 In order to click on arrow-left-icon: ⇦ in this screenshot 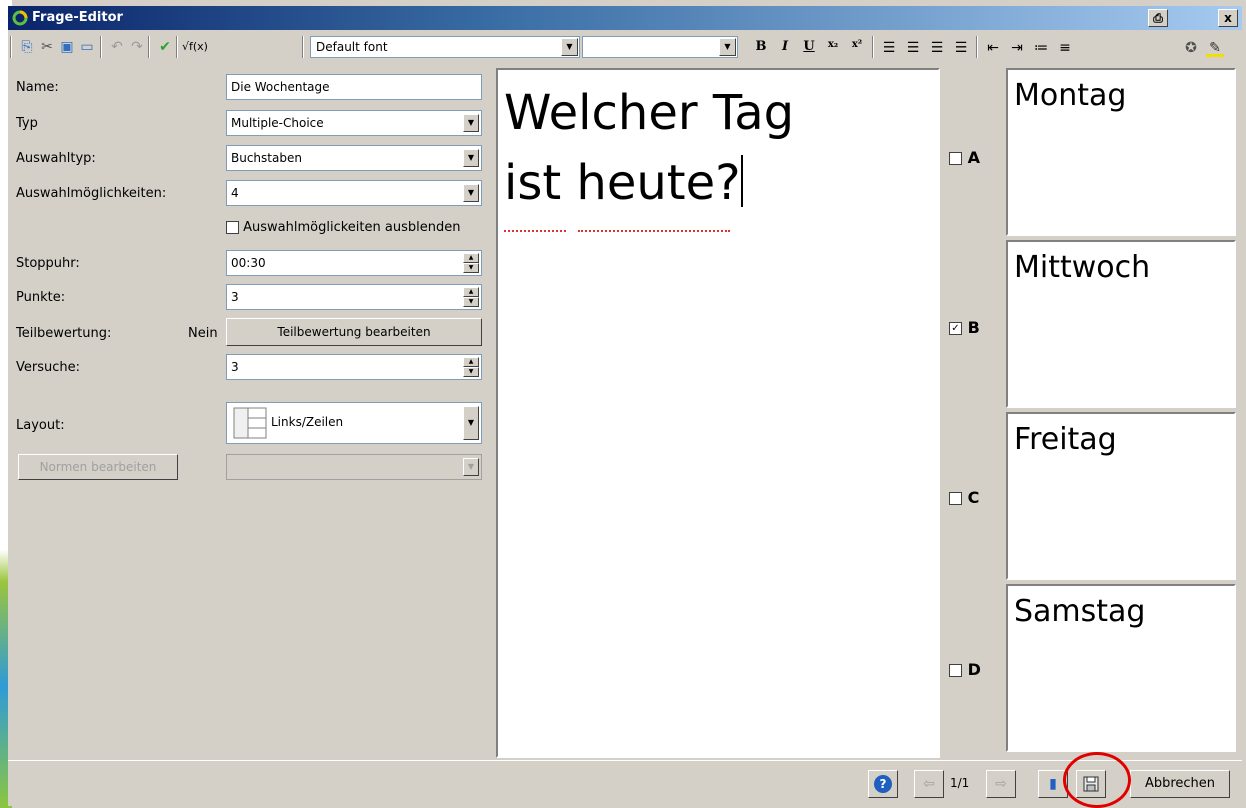, I will do `click(929, 784)`.